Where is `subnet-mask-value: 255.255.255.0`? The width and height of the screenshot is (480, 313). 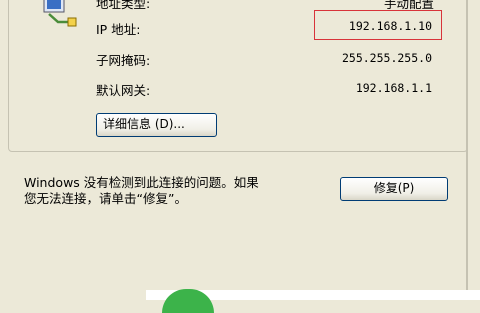 subnet-mask-value: 255.255.255.0 is located at coordinates (386, 58).